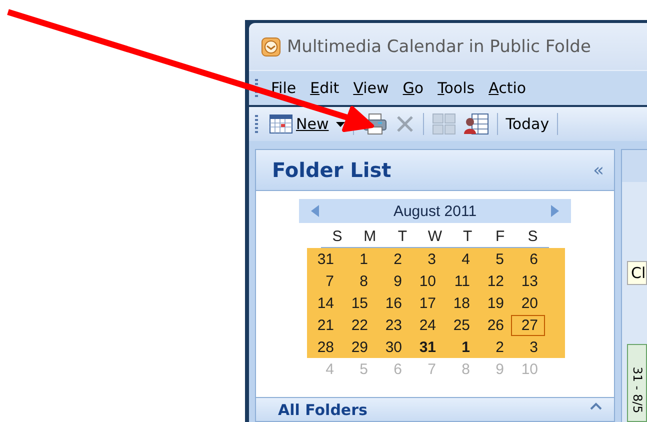 The height and width of the screenshot is (422, 647). I want to click on calendar-day: 12, so click(494, 281).